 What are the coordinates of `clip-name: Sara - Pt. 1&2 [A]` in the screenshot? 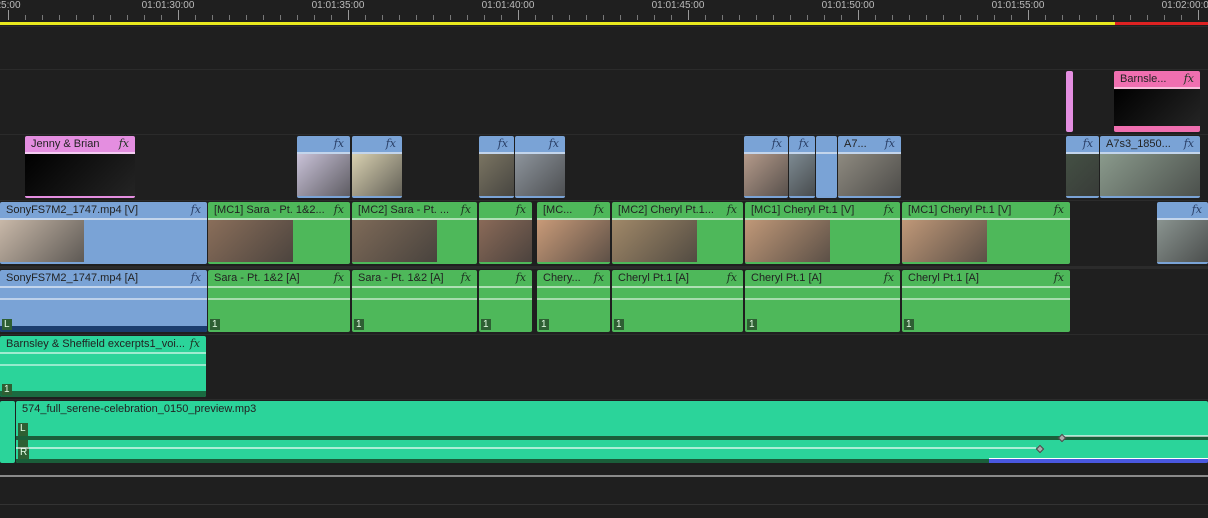 It's located at (401, 278).